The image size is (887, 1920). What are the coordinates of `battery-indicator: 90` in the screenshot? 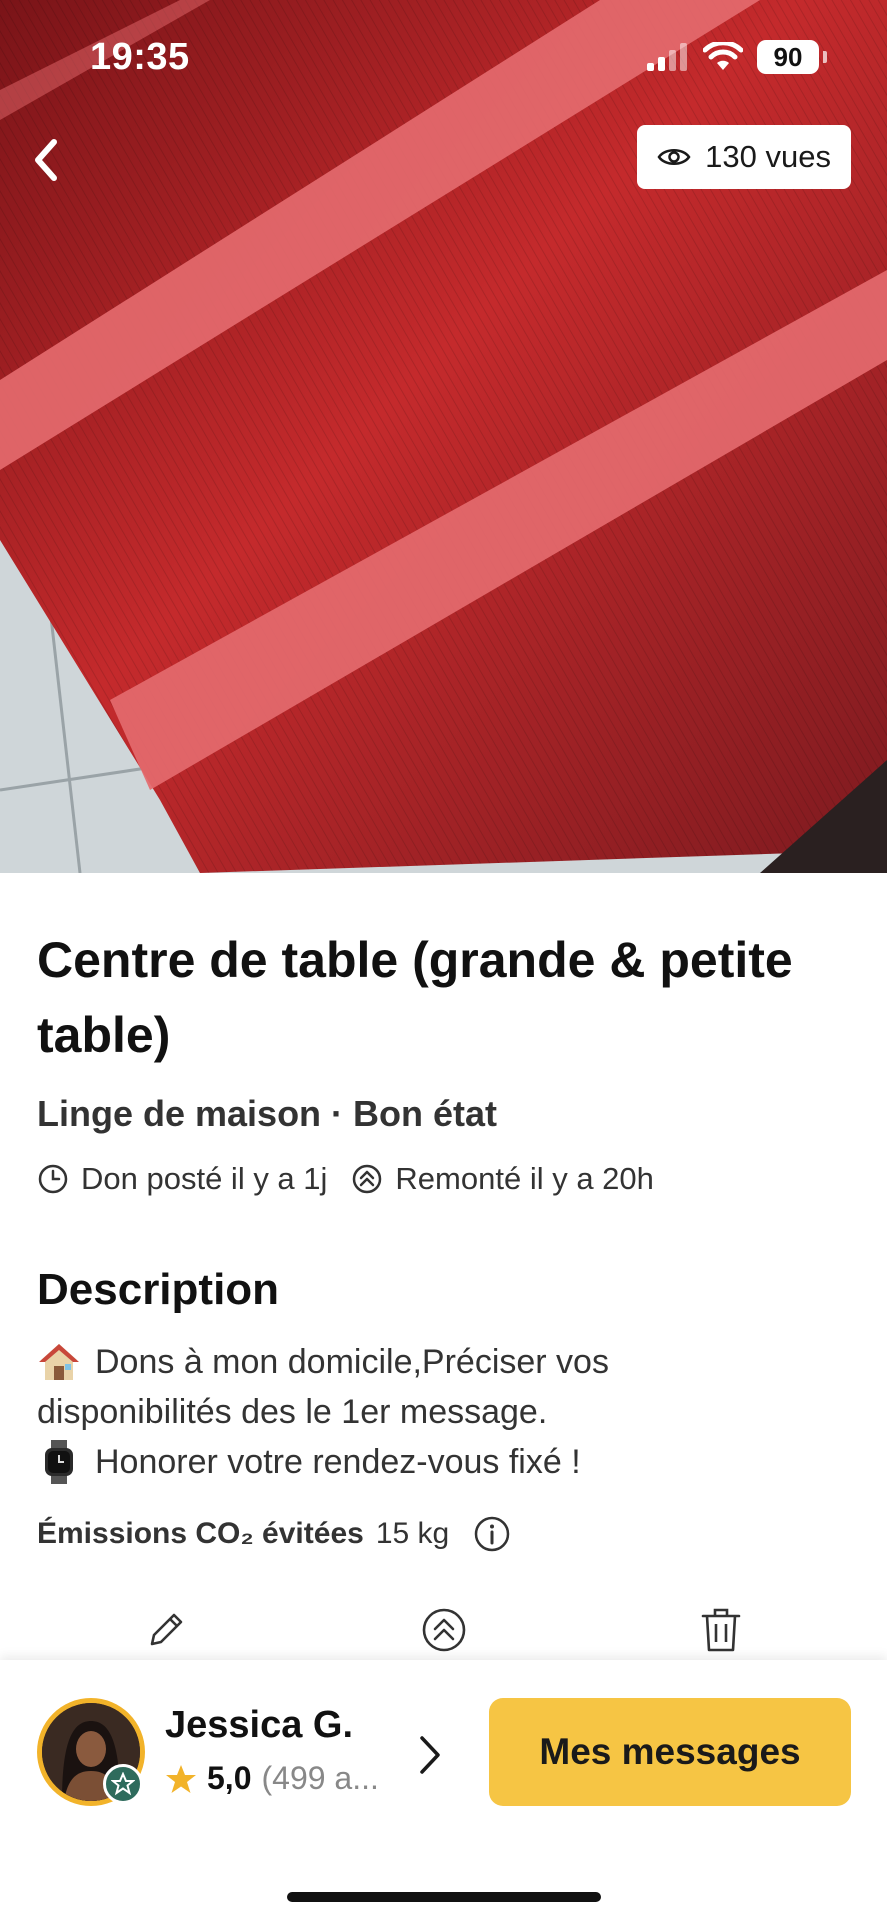 It's located at (788, 57).